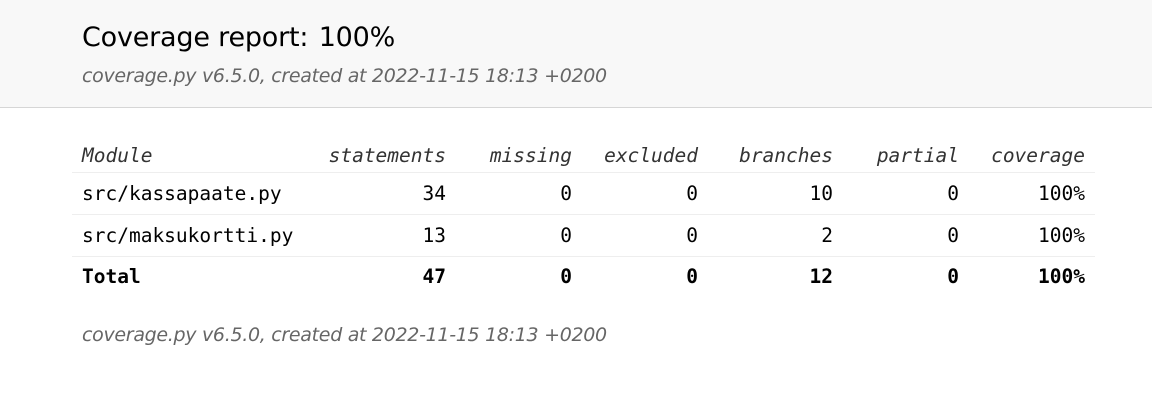 The height and width of the screenshot is (420, 1152). I want to click on total-label: Total, so click(111, 276).